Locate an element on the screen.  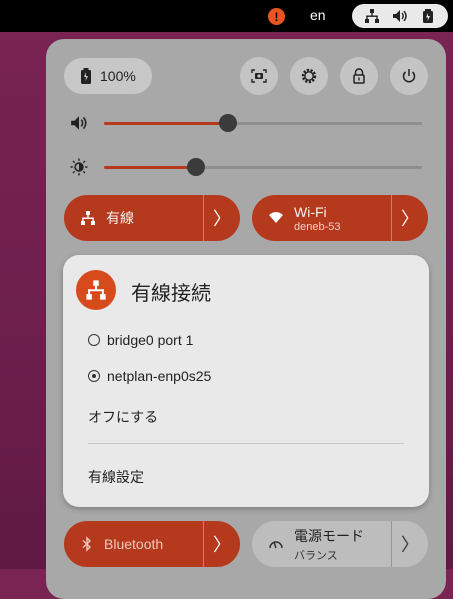
brightness-slider-handle is located at coordinates (196, 167).